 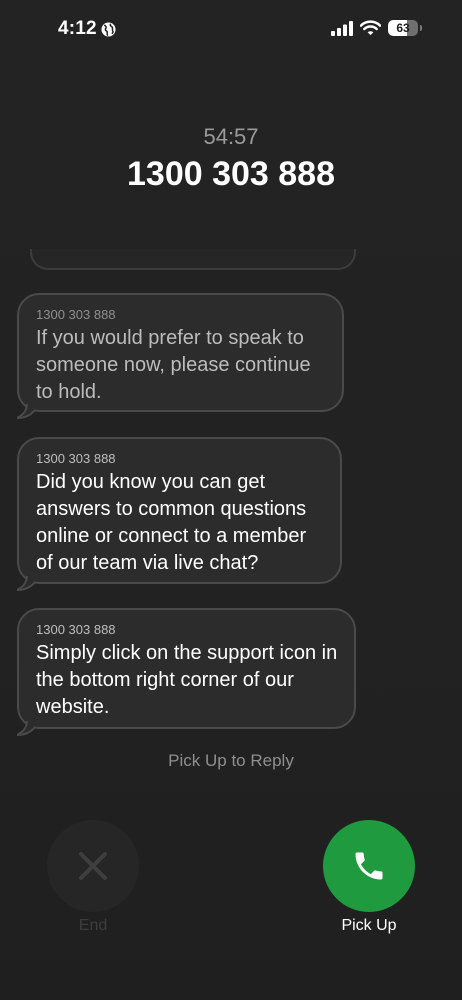 I want to click on status-time-group: 4:12, so click(x=87, y=29).